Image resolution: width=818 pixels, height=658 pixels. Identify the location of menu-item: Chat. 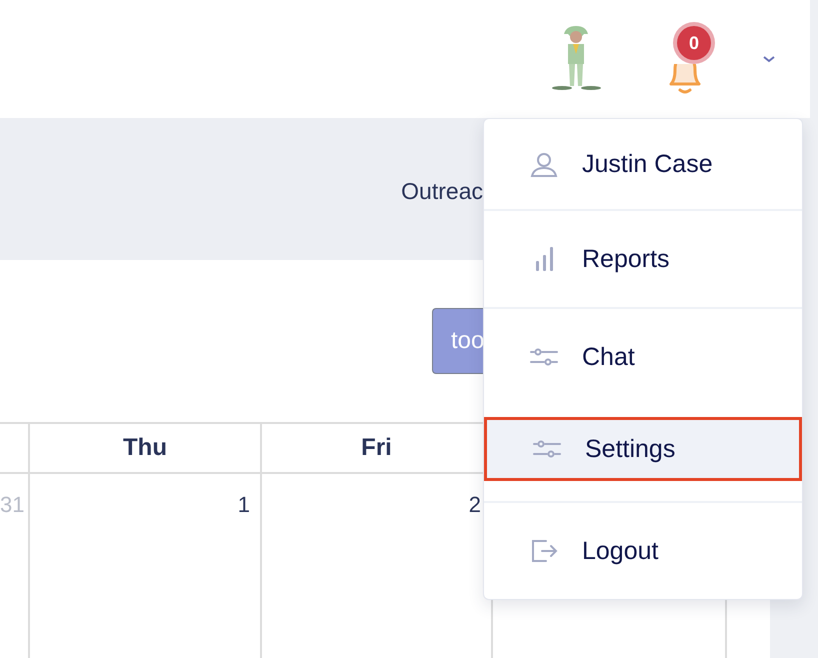
(643, 356).